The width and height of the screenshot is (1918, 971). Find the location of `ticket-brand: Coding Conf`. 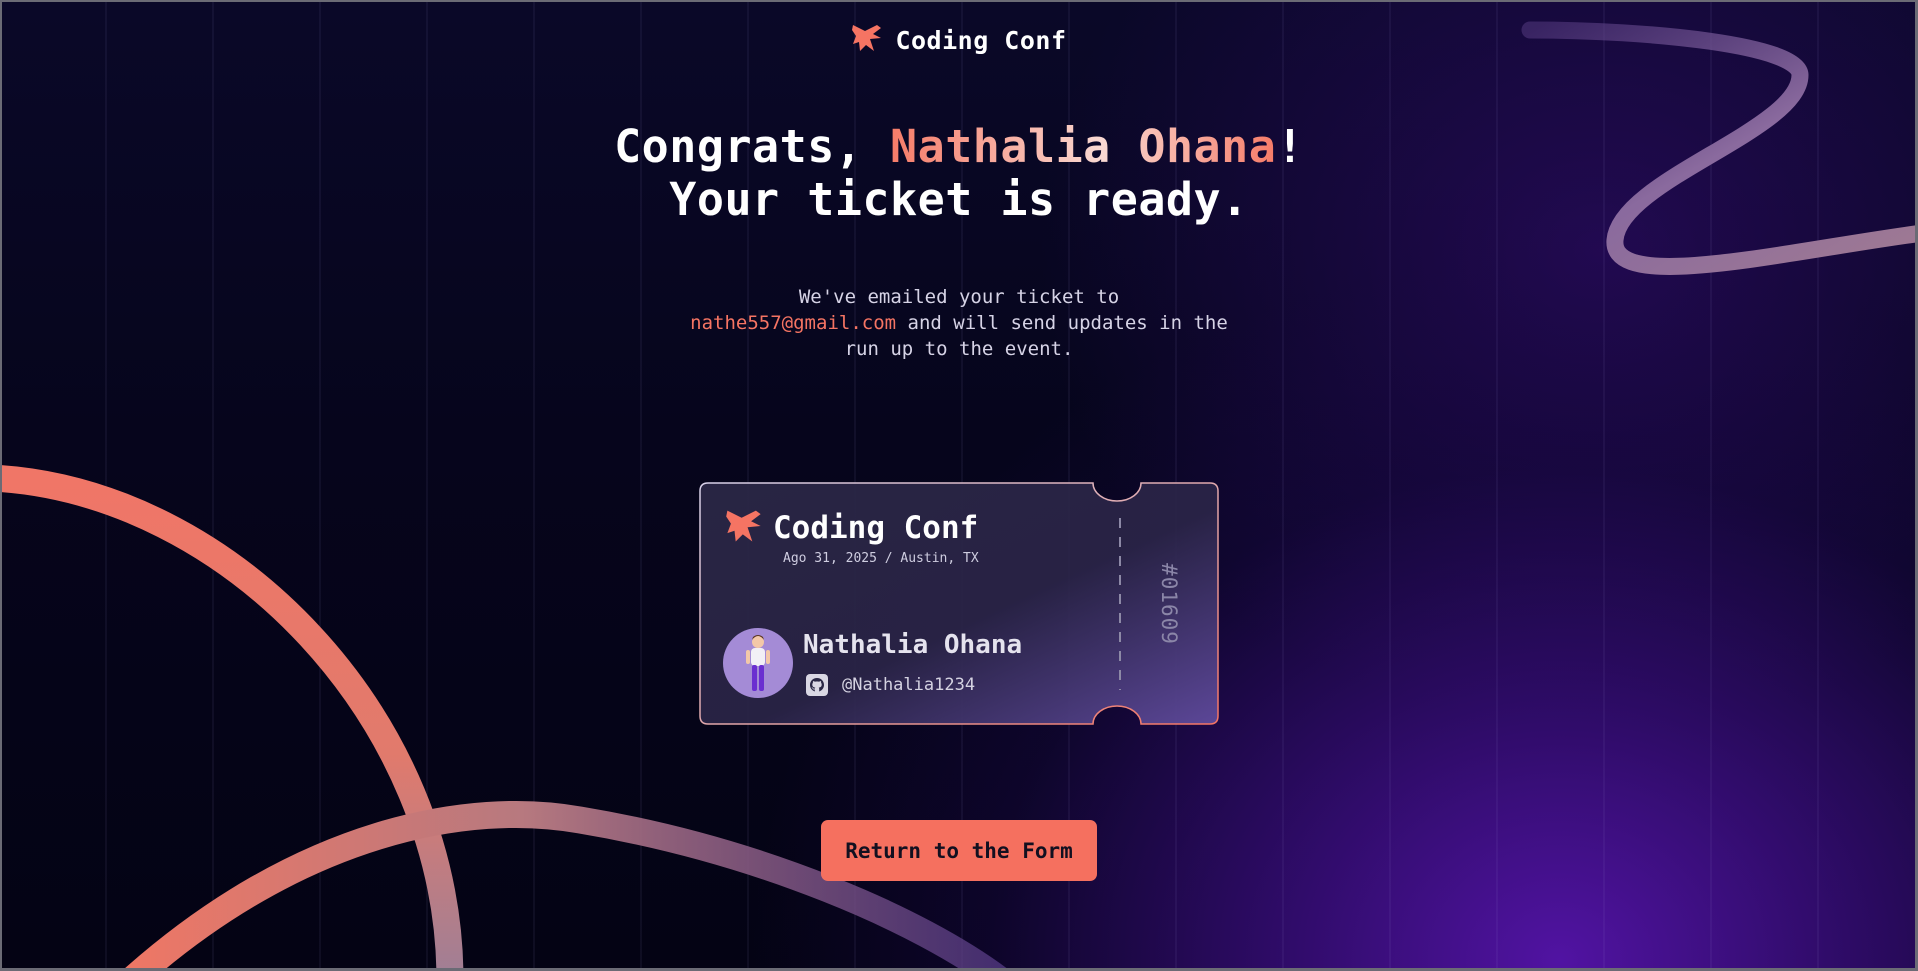

ticket-brand: Coding Conf is located at coordinates (851, 528).